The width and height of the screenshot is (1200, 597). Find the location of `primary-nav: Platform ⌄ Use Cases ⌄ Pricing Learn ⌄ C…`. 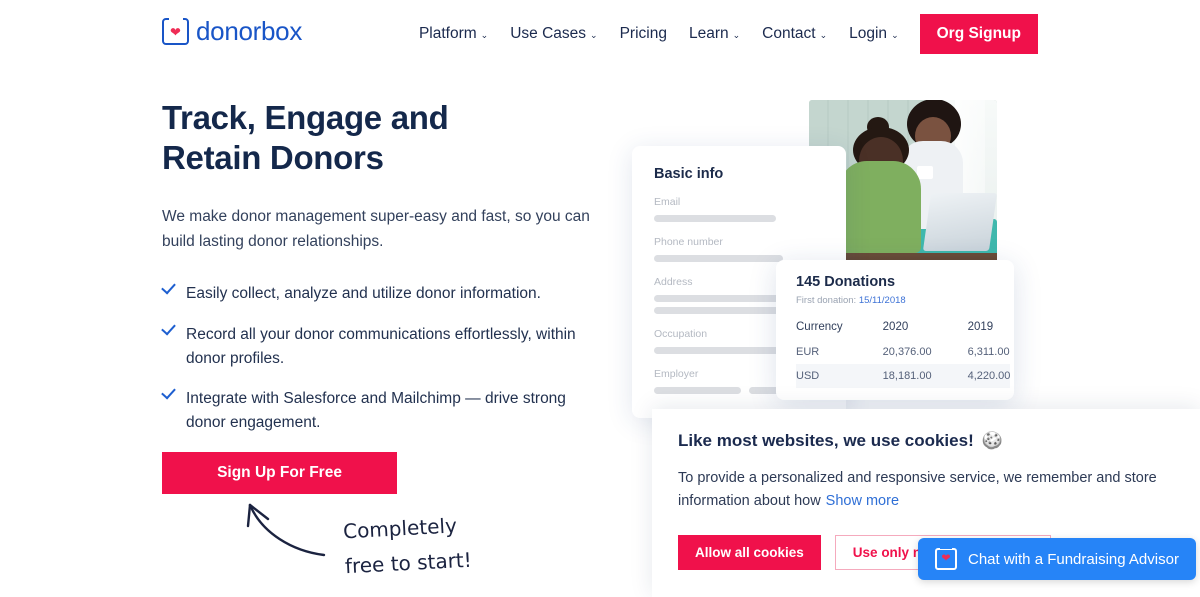

primary-nav: Platform ⌄ Use Cases ⌄ Pricing Learn ⌄ C… is located at coordinates (723, 34).